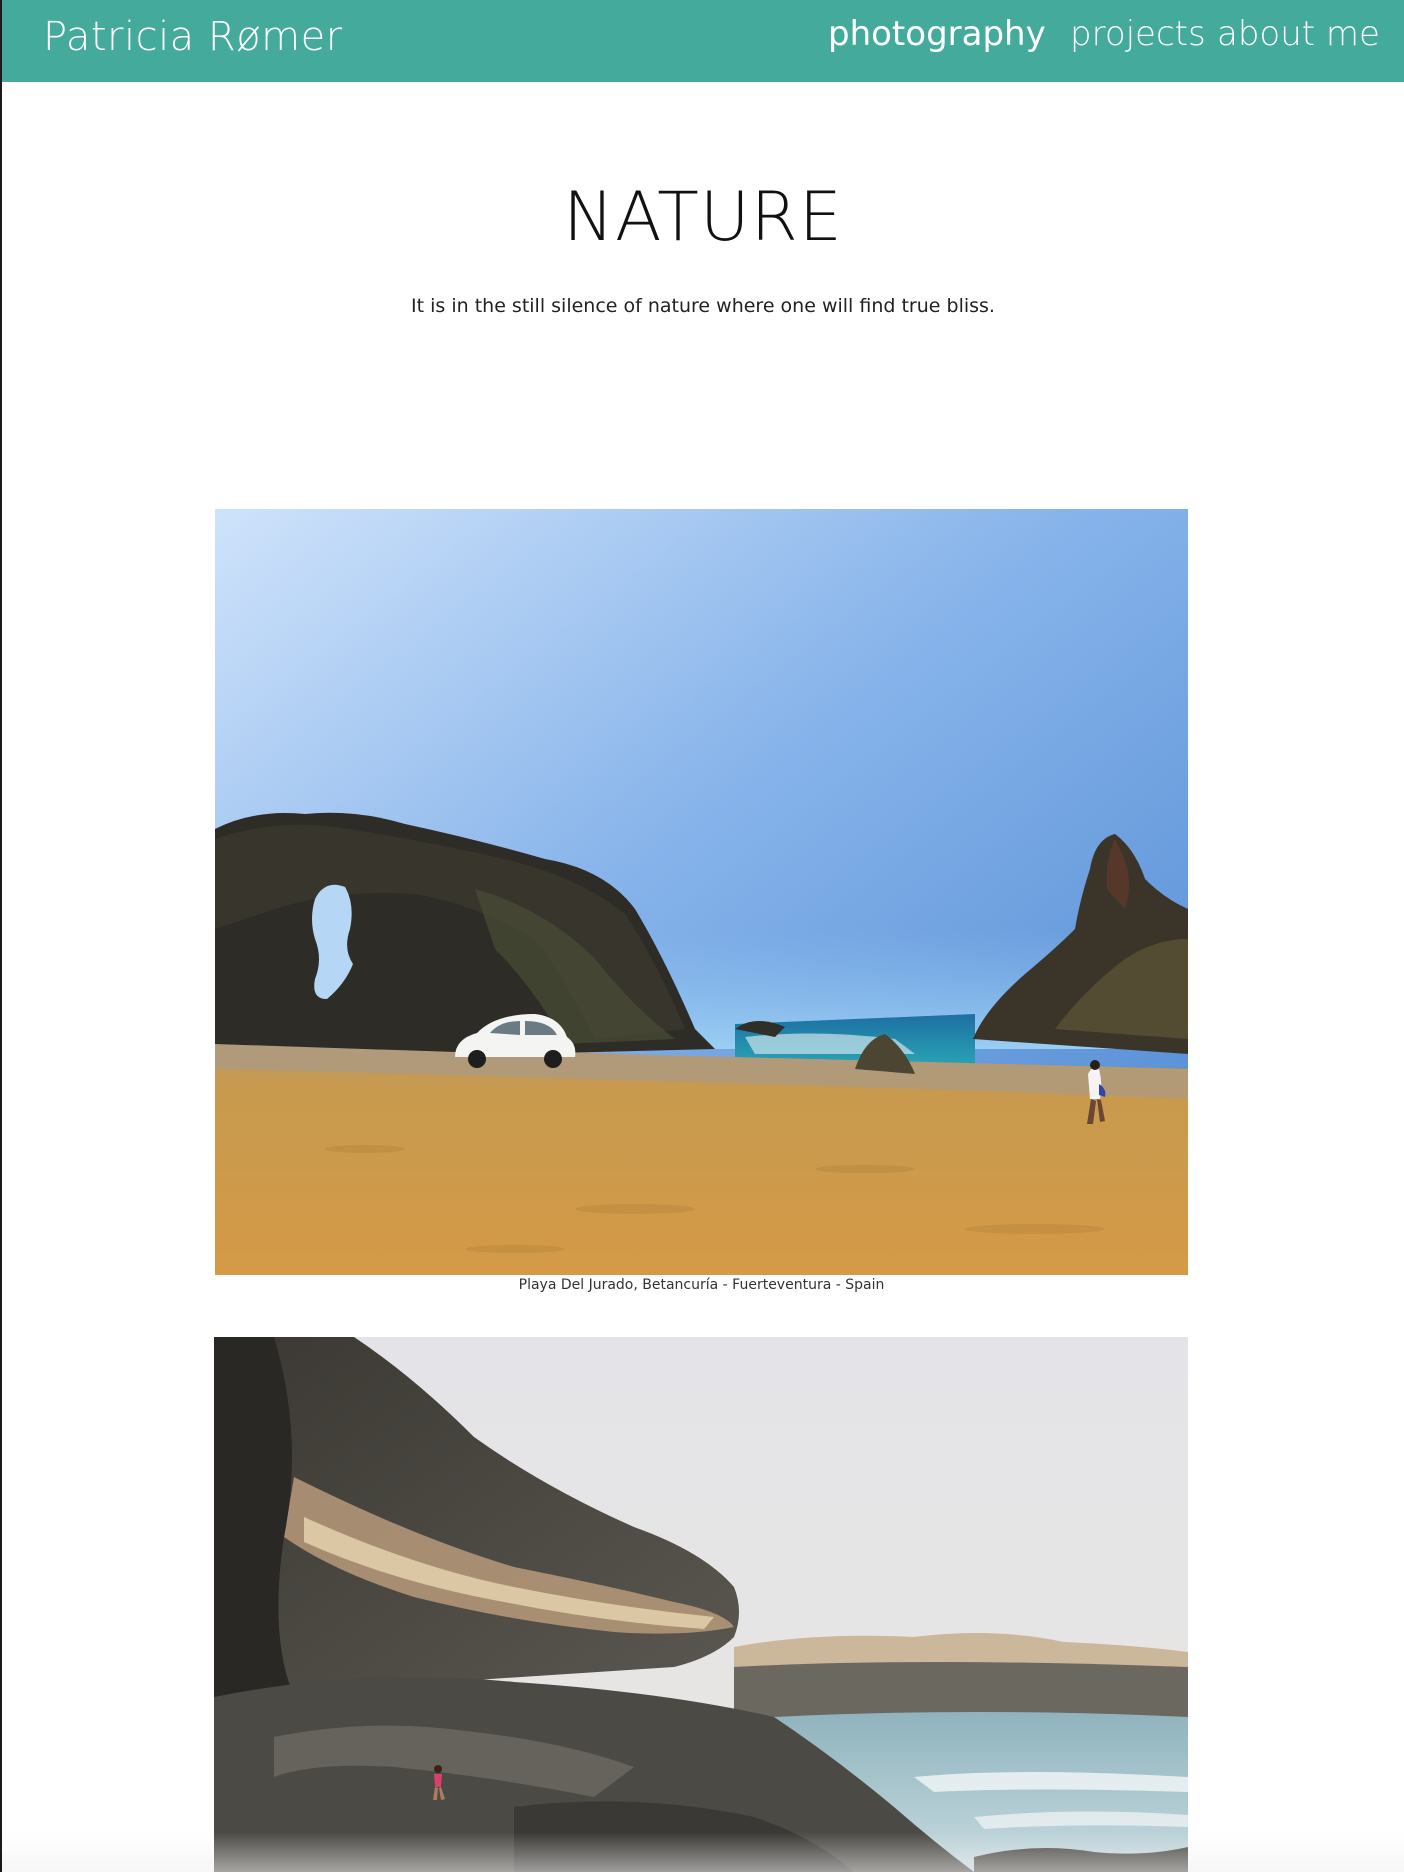 The height and width of the screenshot is (1872, 1404). What do you see at coordinates (703, 217) in the screenshot?
I see `page-title: NATURE` at bounding box center [703, 217].